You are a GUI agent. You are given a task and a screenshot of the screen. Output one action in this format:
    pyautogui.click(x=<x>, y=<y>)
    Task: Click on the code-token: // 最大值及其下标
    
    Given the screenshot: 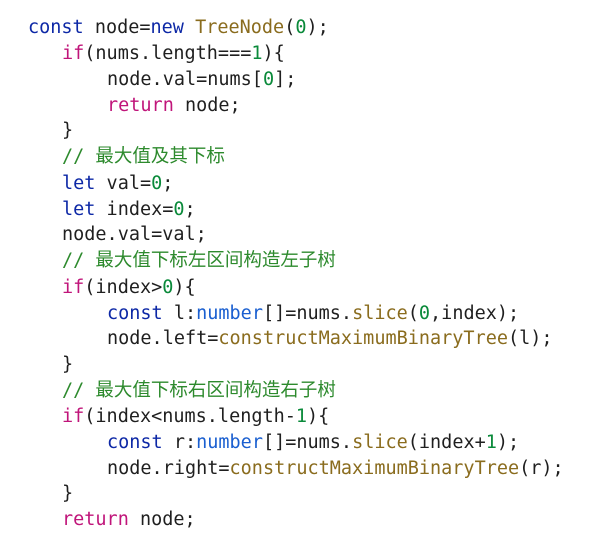 What is the action you would take?
    pyautogui.click(x=143, y=156)
    